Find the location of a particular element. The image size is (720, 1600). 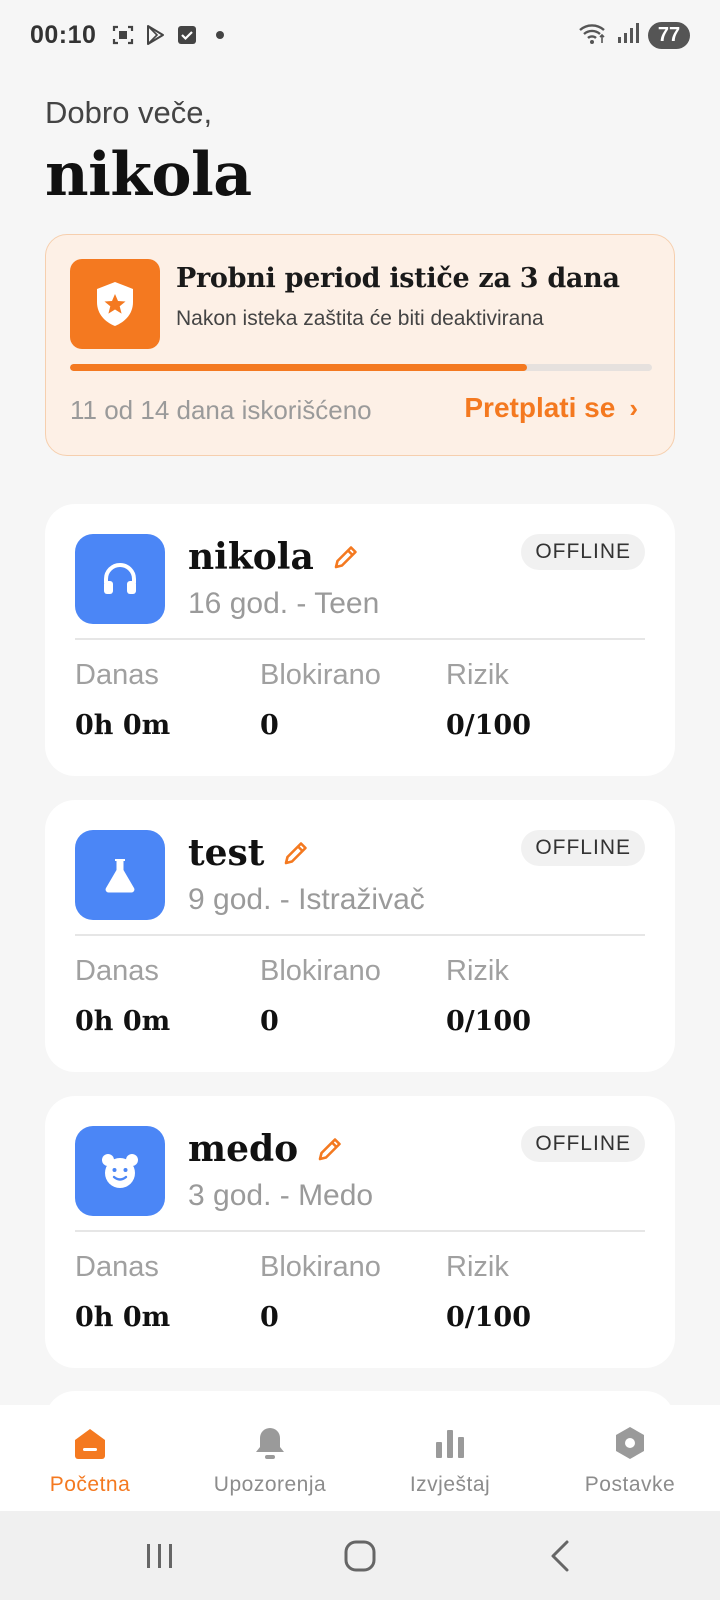

screenshot-icon is located at coordinates (123, 35).